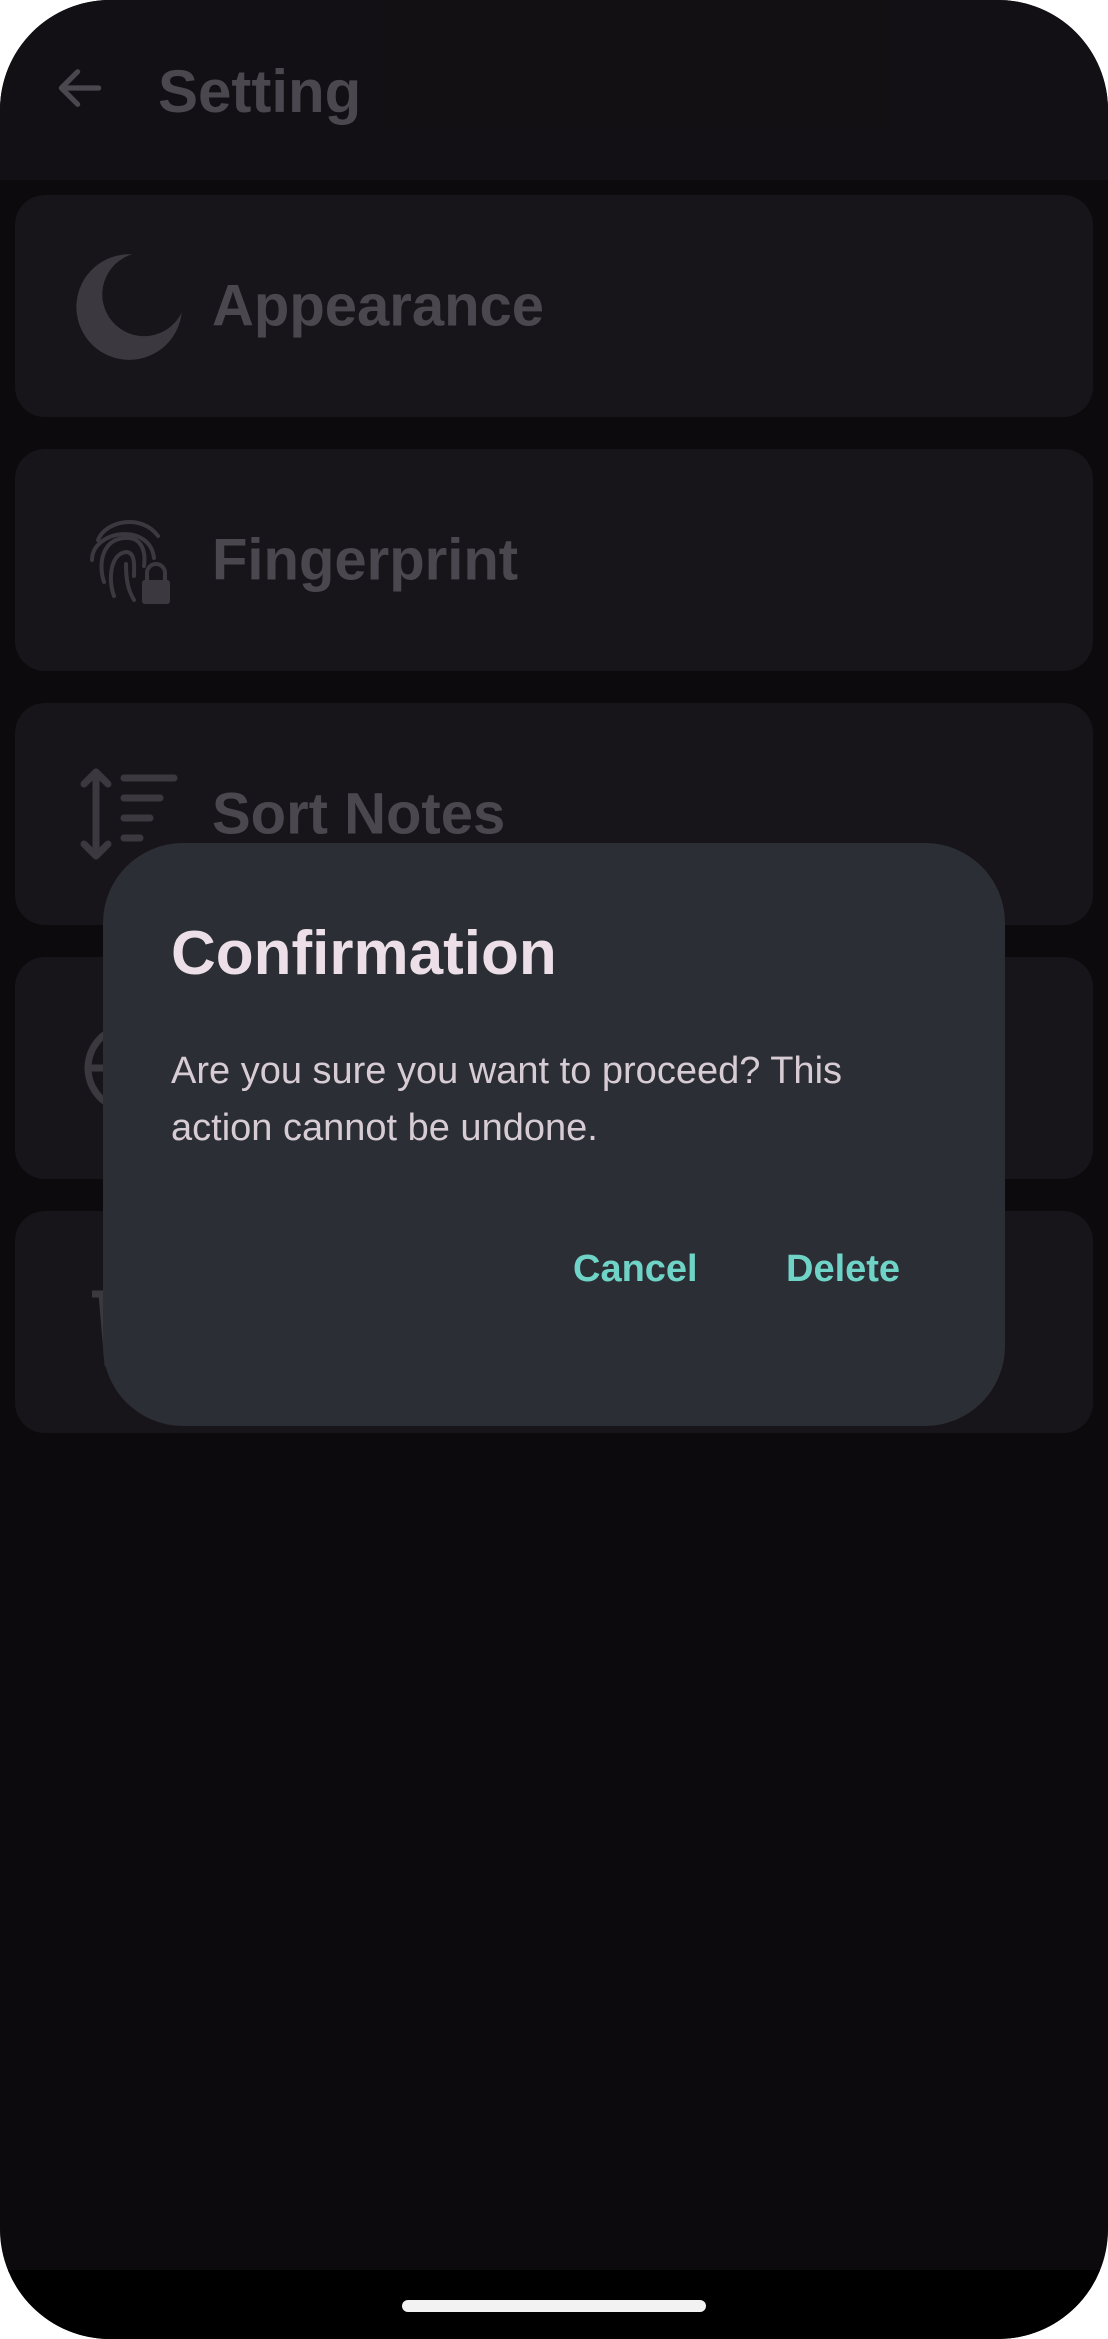  Describe the element at coordinates (554, 2306) in the screenshot. I see `home-gesture-handle` at that location.